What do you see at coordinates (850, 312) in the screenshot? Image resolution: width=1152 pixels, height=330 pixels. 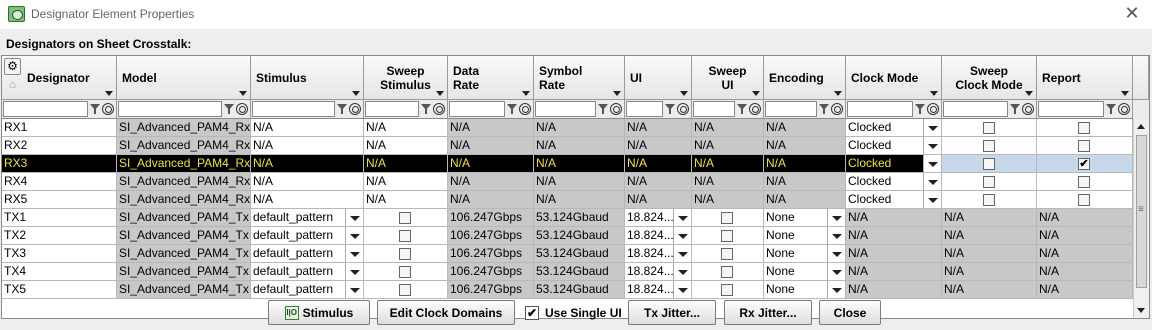 I see `close-button: Close` at bounding box center [850, 312].